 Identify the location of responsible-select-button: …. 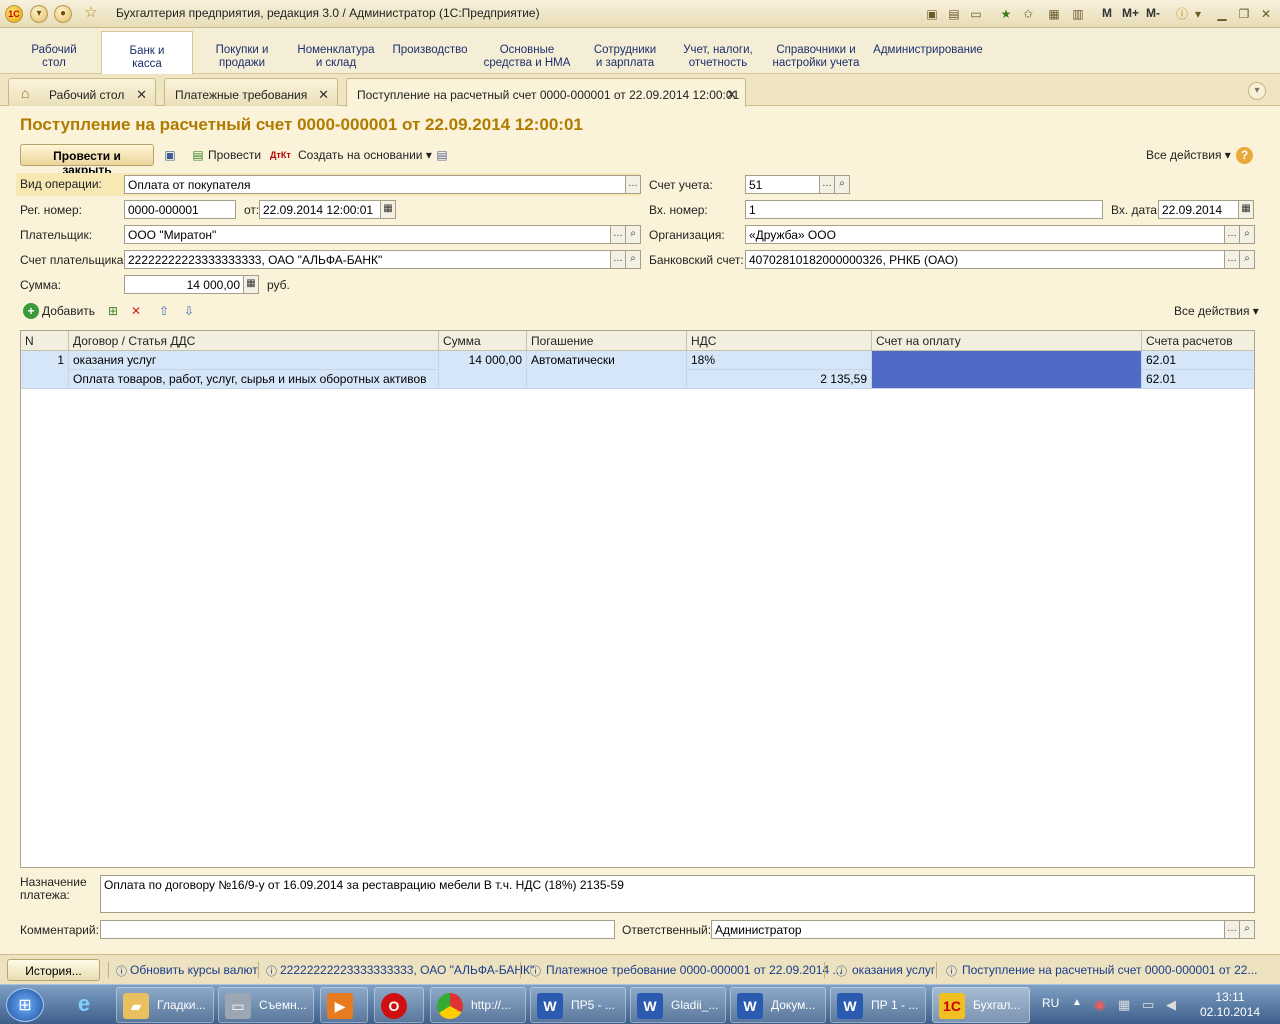
(1232, 929).